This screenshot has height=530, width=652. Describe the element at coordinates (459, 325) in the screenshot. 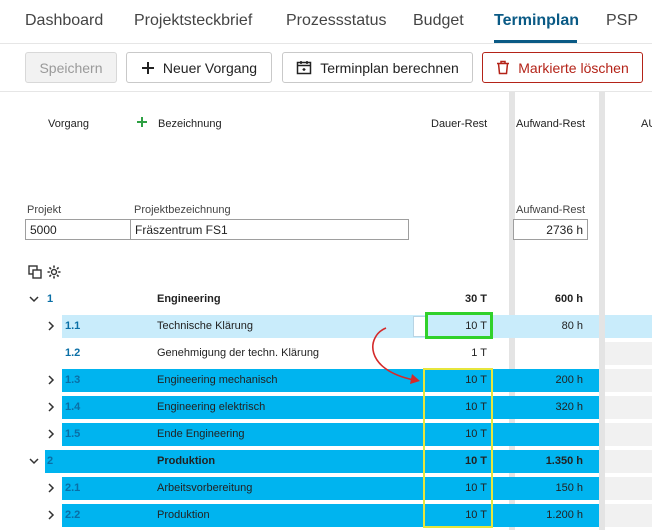

I see `highlight-box-green` at that location.